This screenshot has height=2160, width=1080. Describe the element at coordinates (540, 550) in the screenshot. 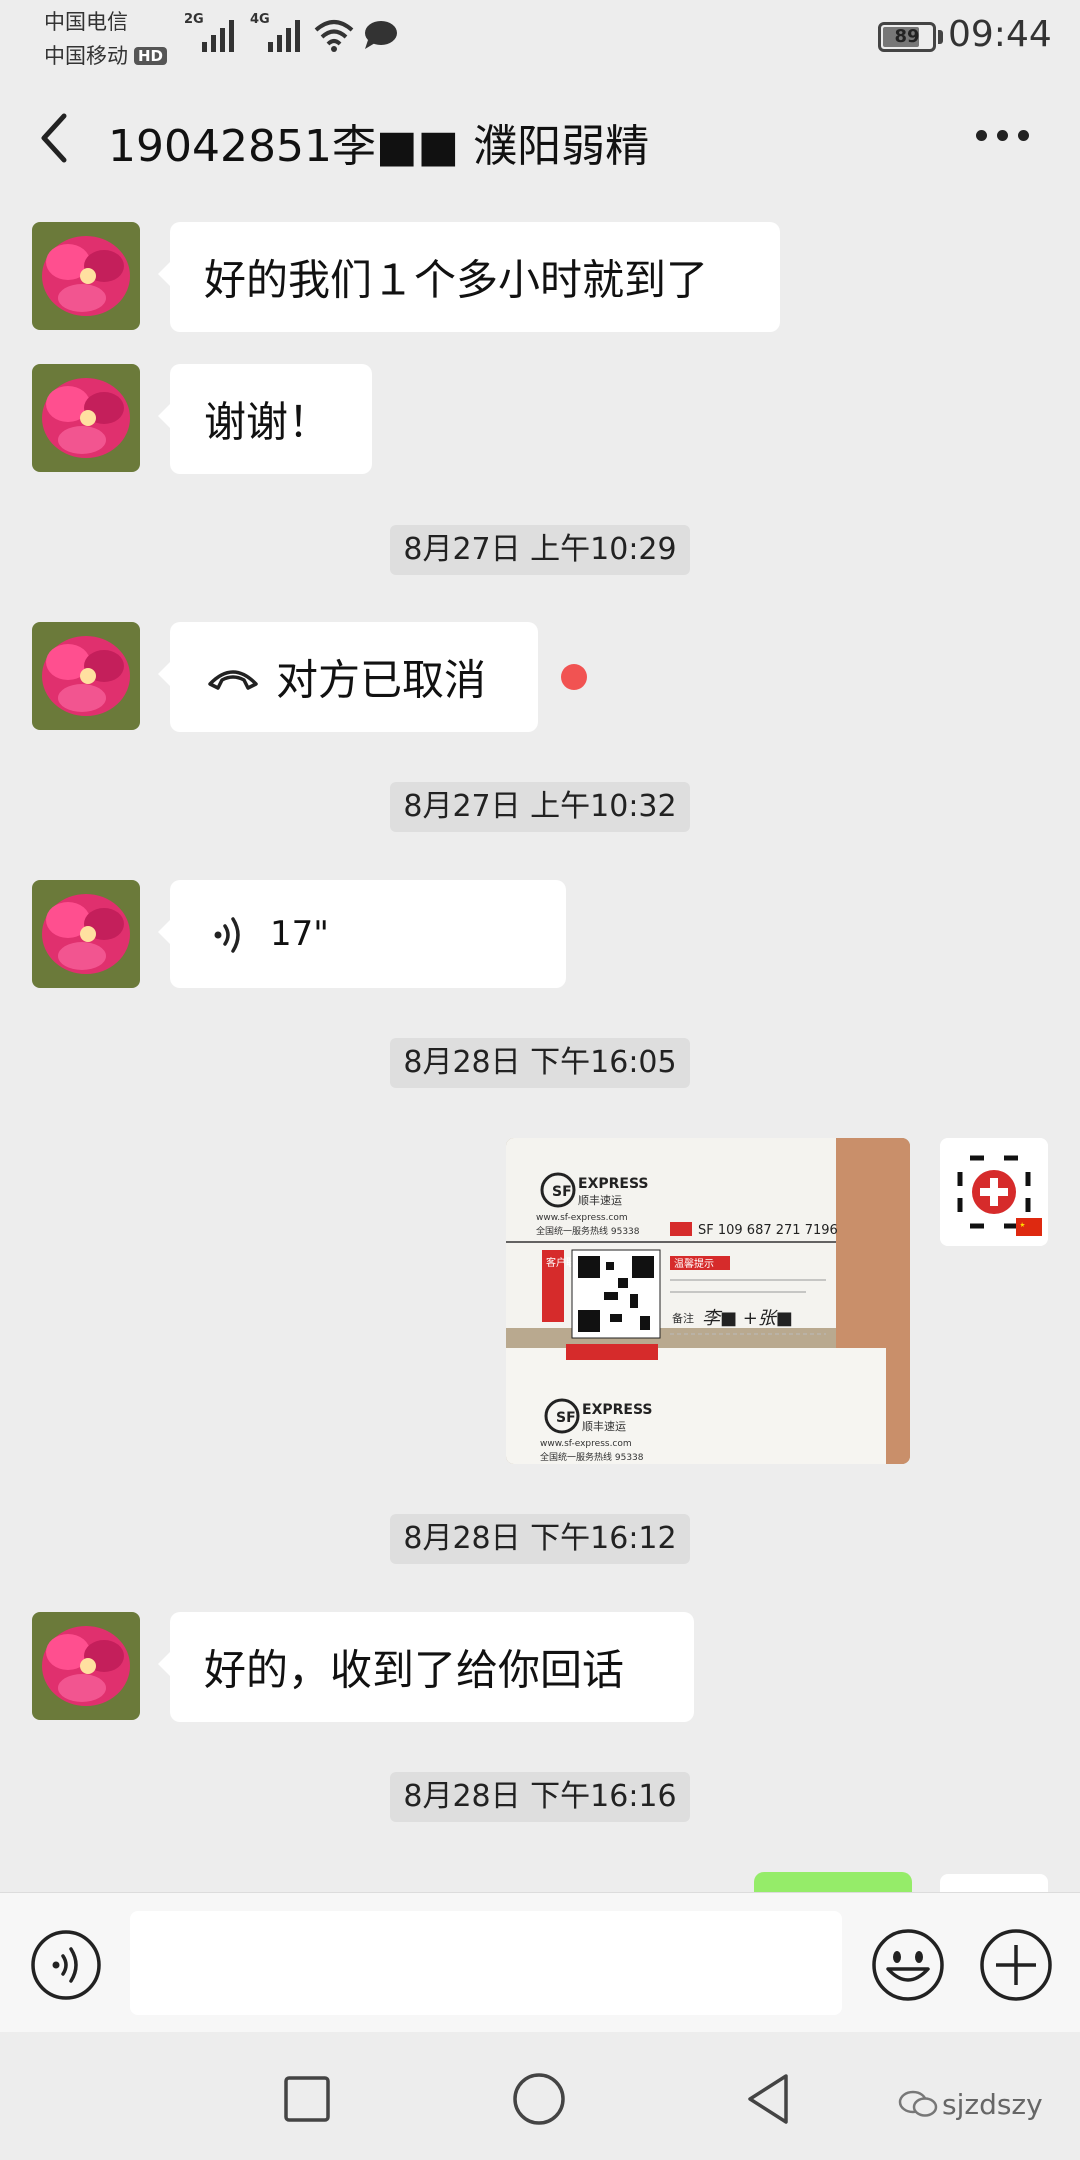

I see `timestamp: 8月27日 上午10:29` at that location.